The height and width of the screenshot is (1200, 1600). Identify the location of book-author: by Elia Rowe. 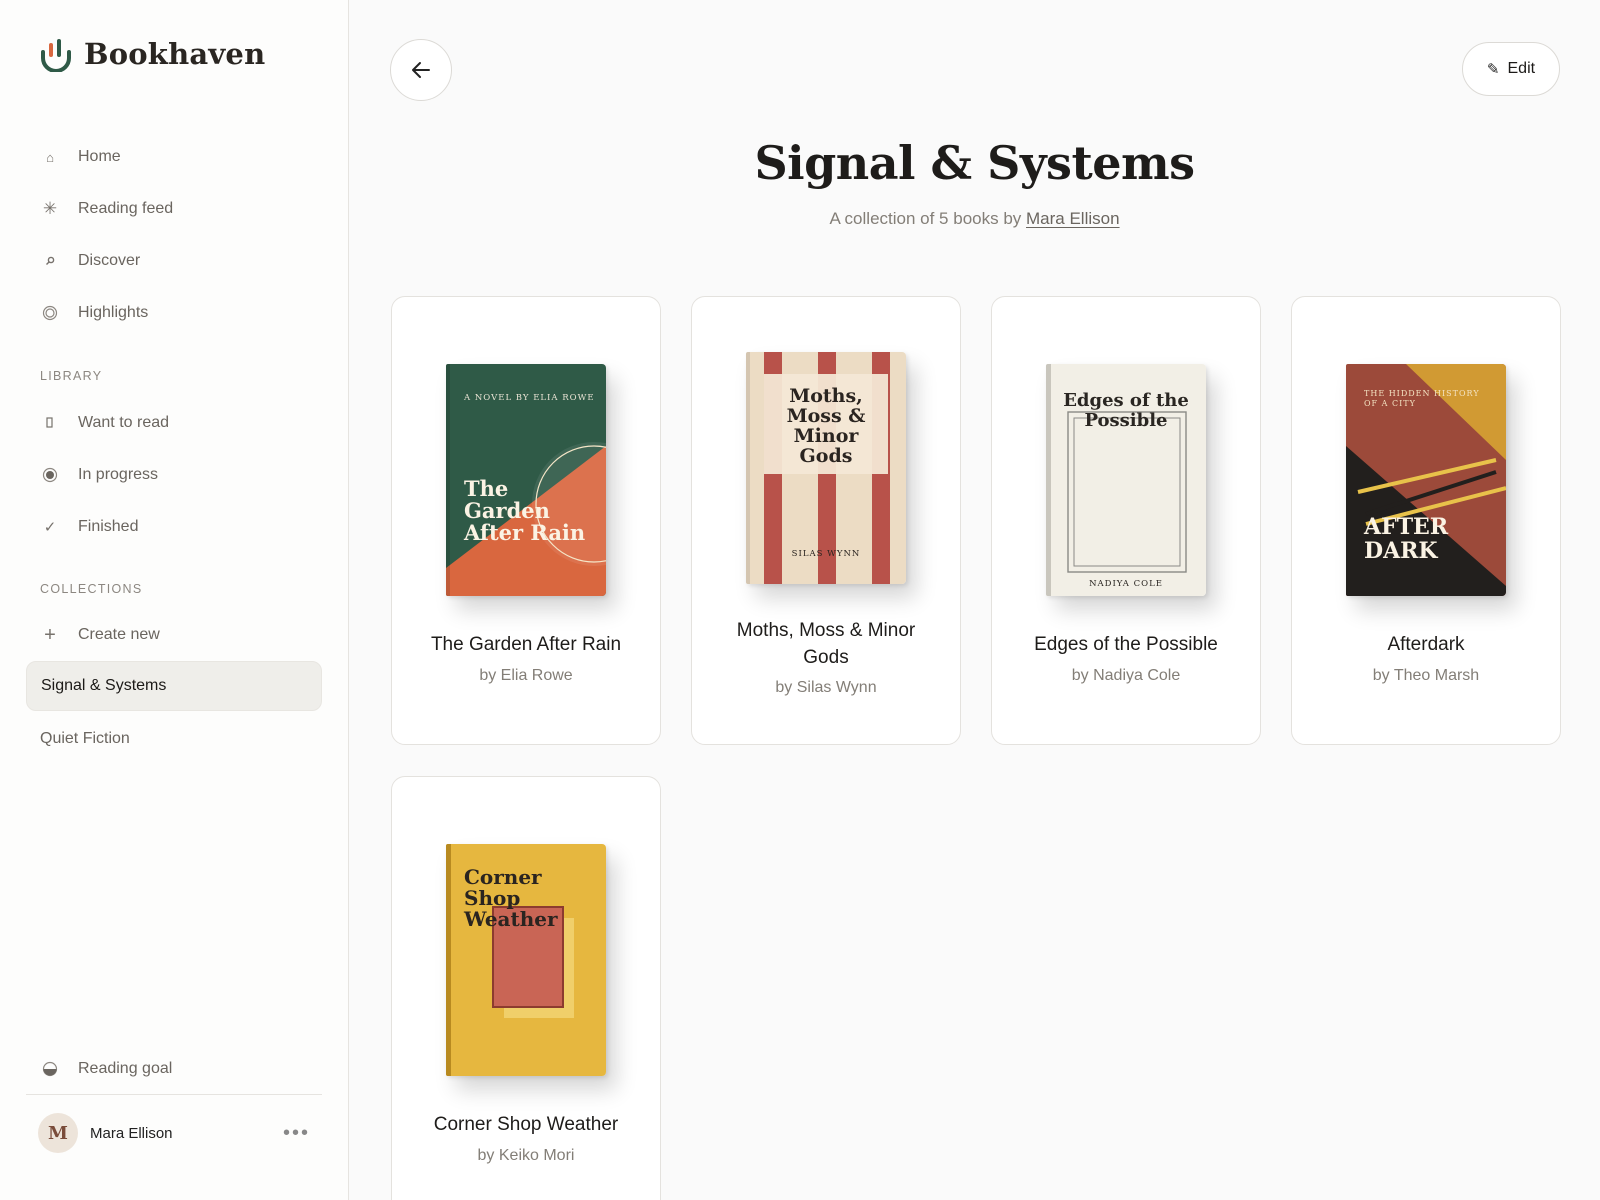
(526, 675).